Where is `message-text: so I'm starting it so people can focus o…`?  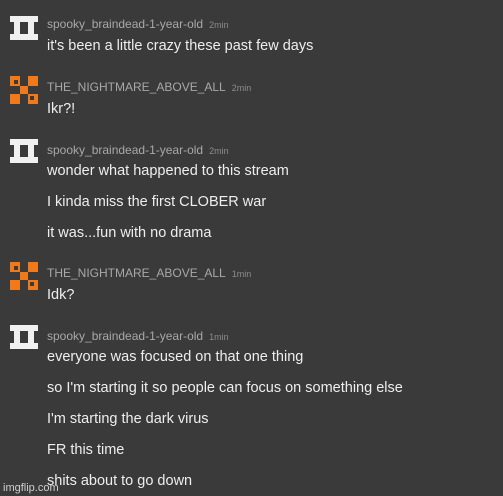
message-text: so I'm starting it so people can focus o… is located at coordinates (225, 388).